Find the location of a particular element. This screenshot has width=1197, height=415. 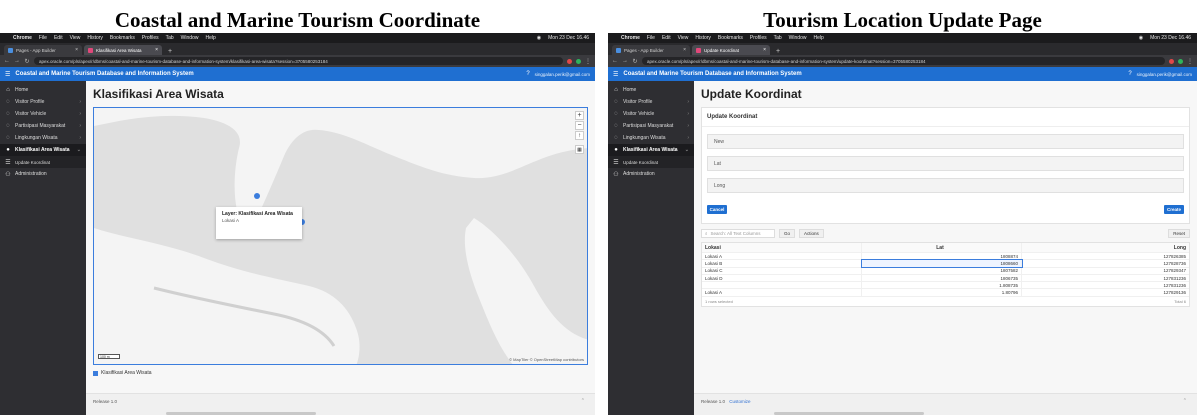

table-row: Lokasi B 1808660 127828736 is located at coordinates (945, 263).